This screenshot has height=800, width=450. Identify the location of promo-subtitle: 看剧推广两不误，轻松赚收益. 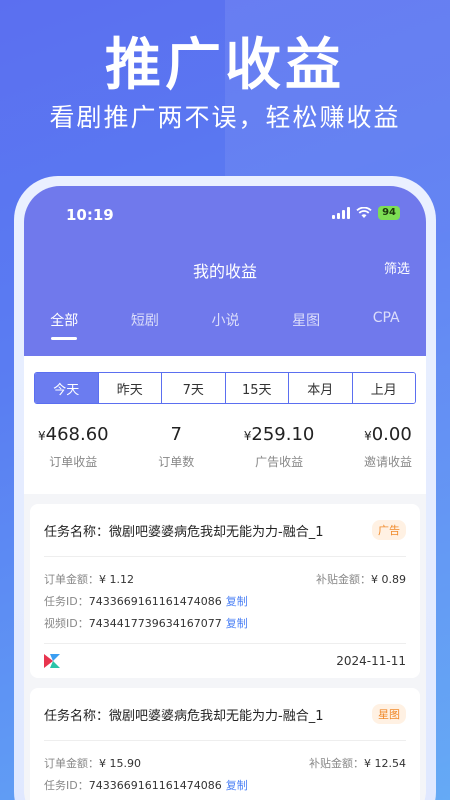
(225, 117).